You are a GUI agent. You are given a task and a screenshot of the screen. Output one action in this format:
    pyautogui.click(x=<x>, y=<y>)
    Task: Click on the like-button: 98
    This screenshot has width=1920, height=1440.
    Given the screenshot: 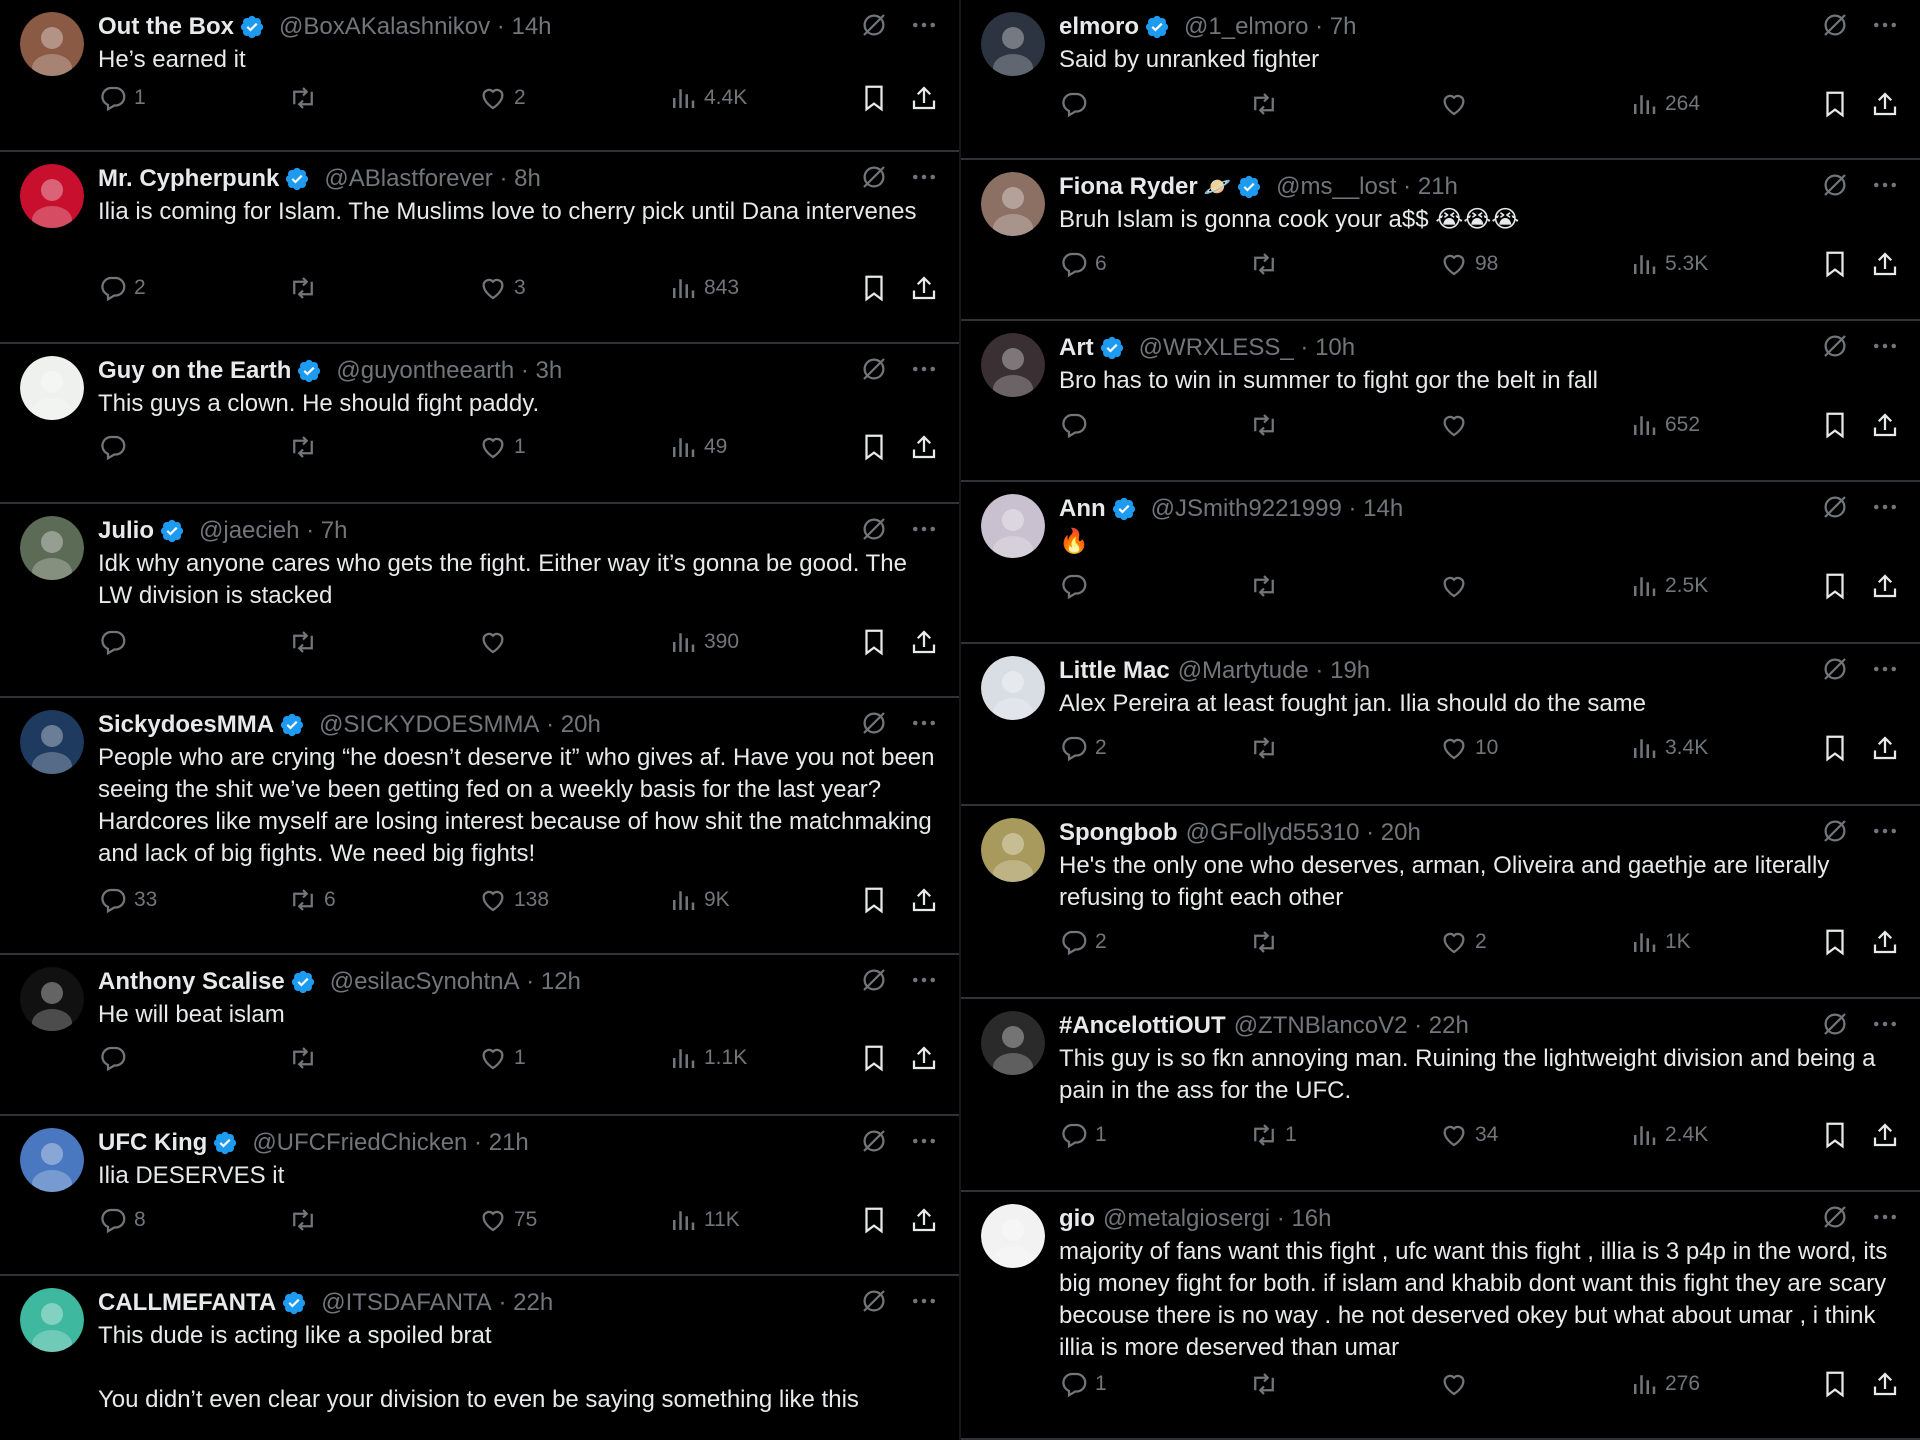 What is the action you would take?
    pyautogui.click(x=1468, y=264)
    